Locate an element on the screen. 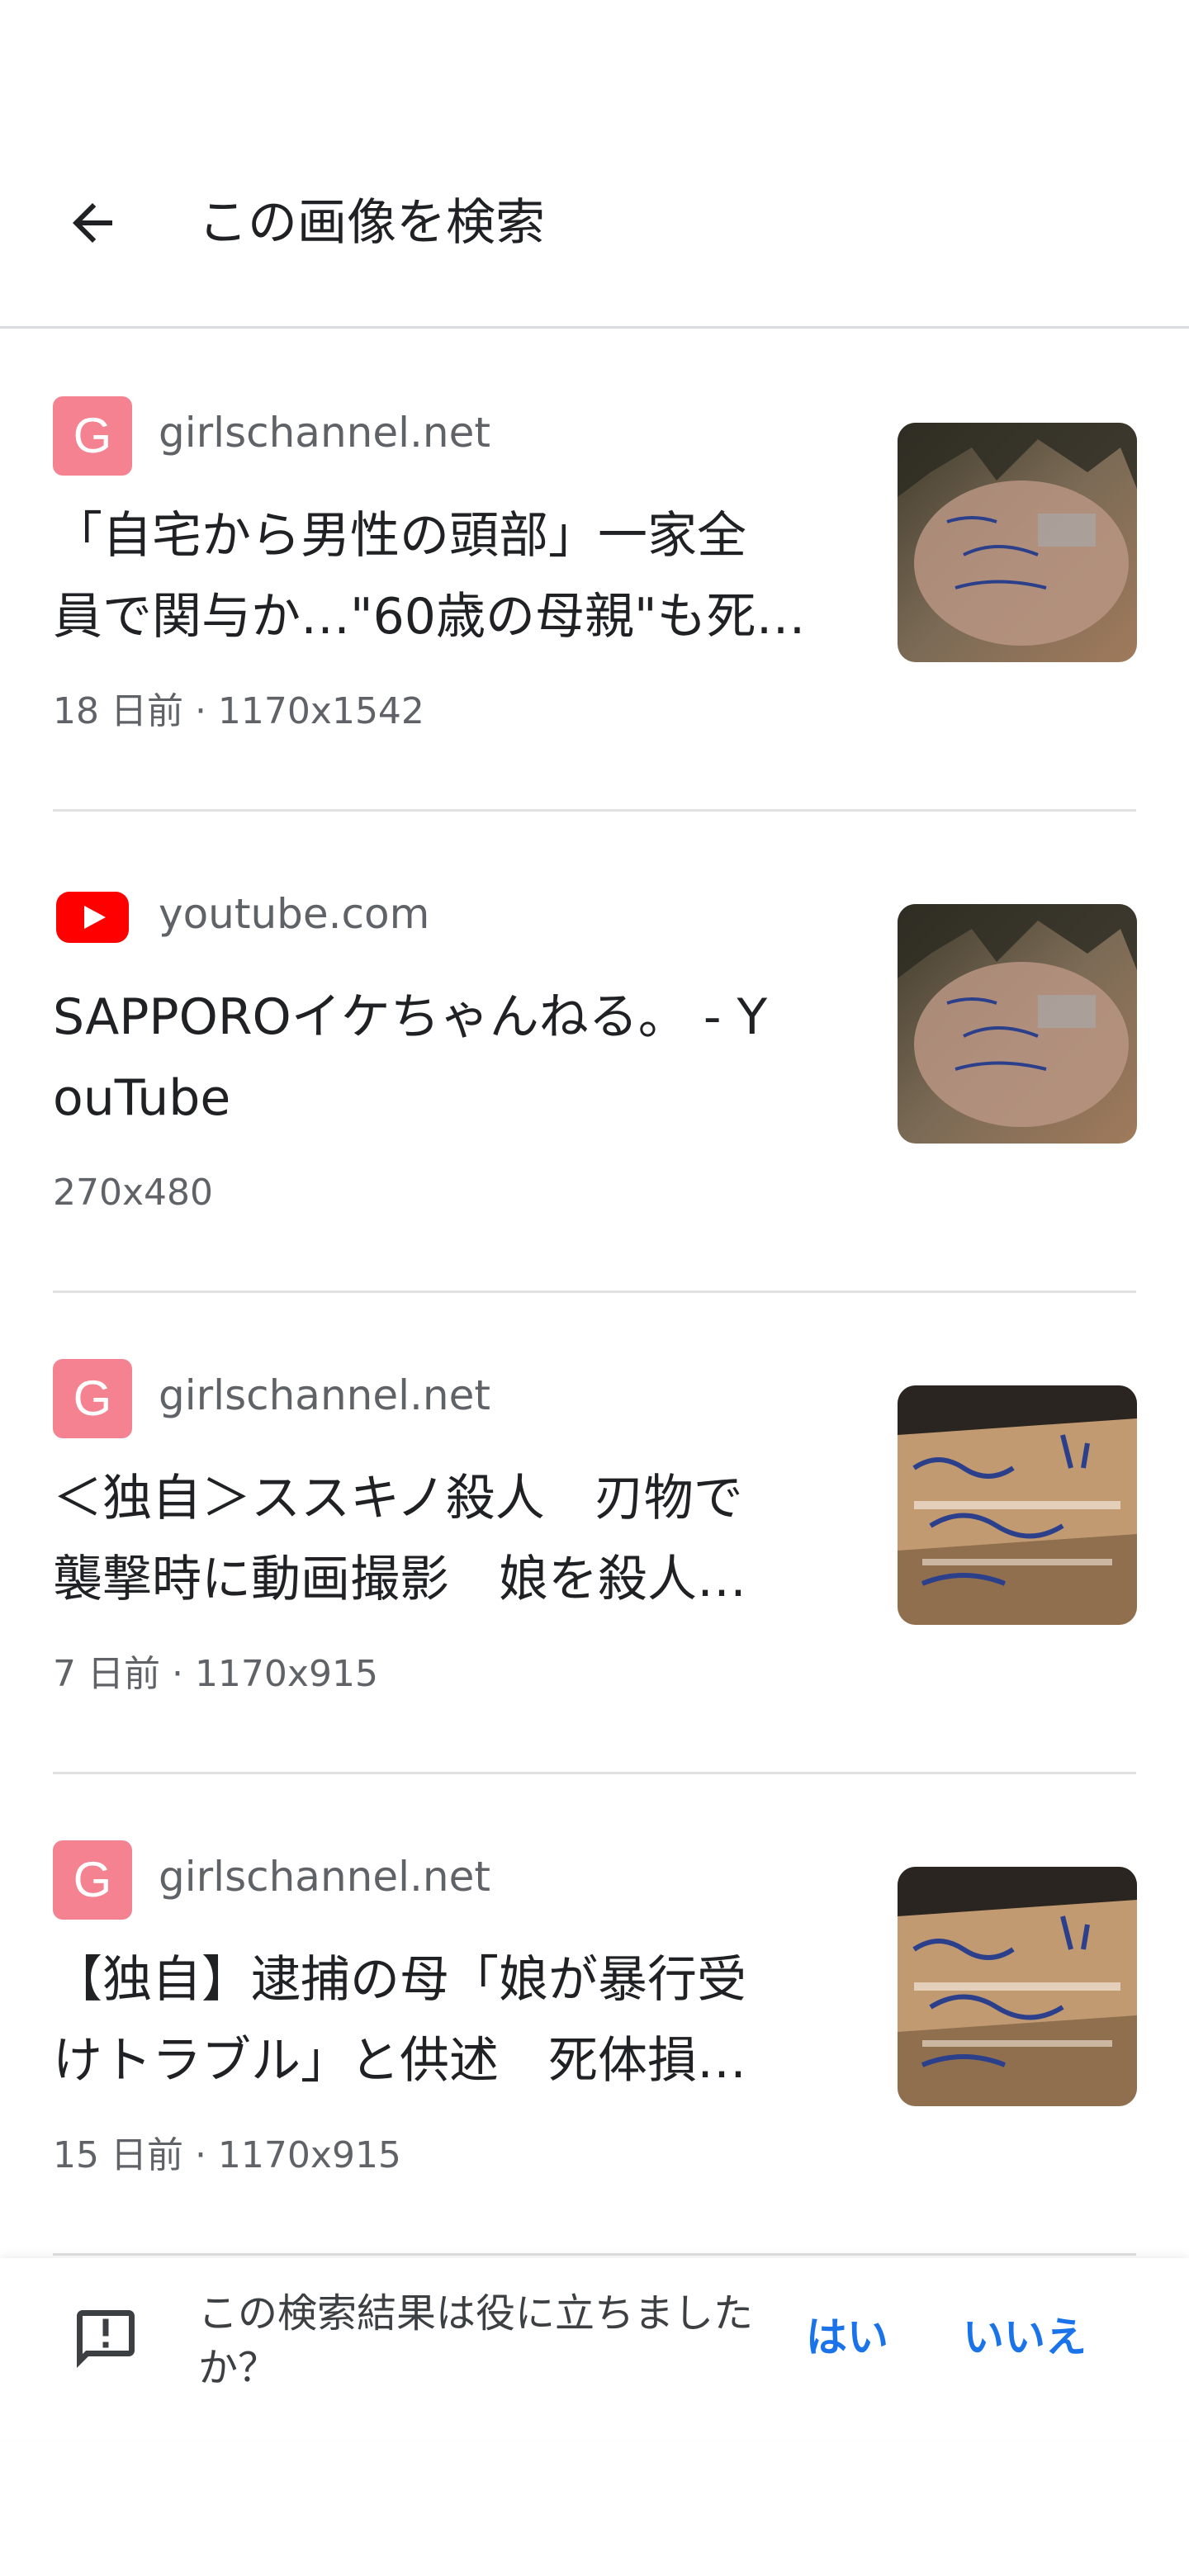 This screenshot has height=2576, width=1189. arrow-left-icon is located at coordinates (92, 223).